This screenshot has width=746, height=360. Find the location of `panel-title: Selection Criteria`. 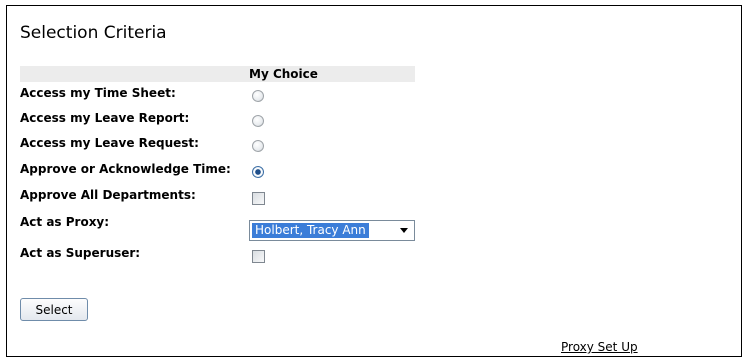

panel-title: Selection Criteria is located at coordinates (93, 33).